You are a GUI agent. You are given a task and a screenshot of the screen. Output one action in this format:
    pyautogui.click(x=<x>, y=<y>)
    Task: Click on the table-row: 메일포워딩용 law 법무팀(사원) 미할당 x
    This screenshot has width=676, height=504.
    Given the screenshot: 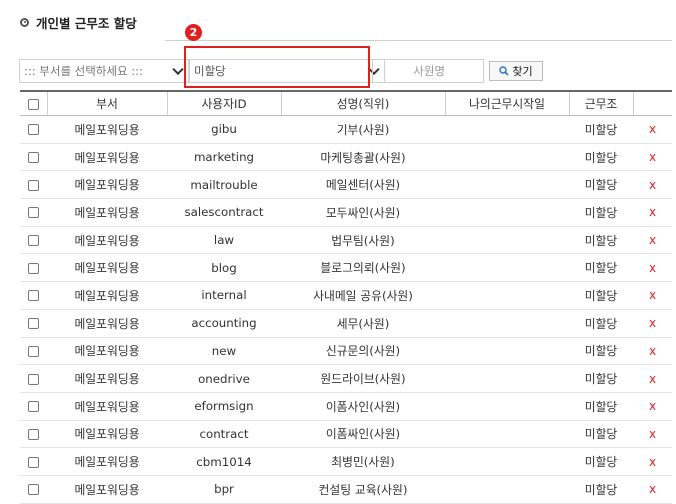 What is the action you would take?
    pyautogui.click(x=346, y=240)
    